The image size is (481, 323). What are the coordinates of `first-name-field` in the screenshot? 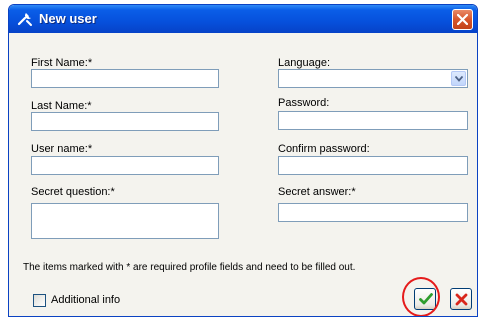 It's located at (125, 78).